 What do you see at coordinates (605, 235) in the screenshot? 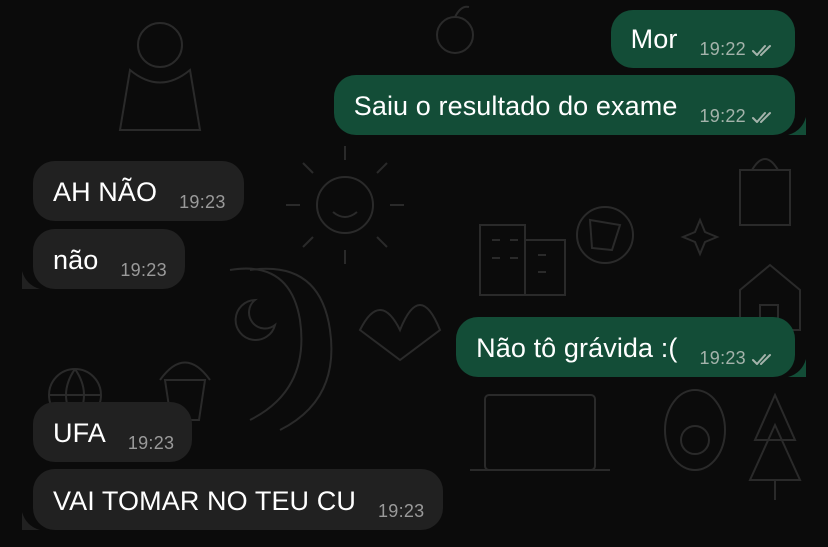
I see `ball-doodle-icon` at bounding box center [605, 235].